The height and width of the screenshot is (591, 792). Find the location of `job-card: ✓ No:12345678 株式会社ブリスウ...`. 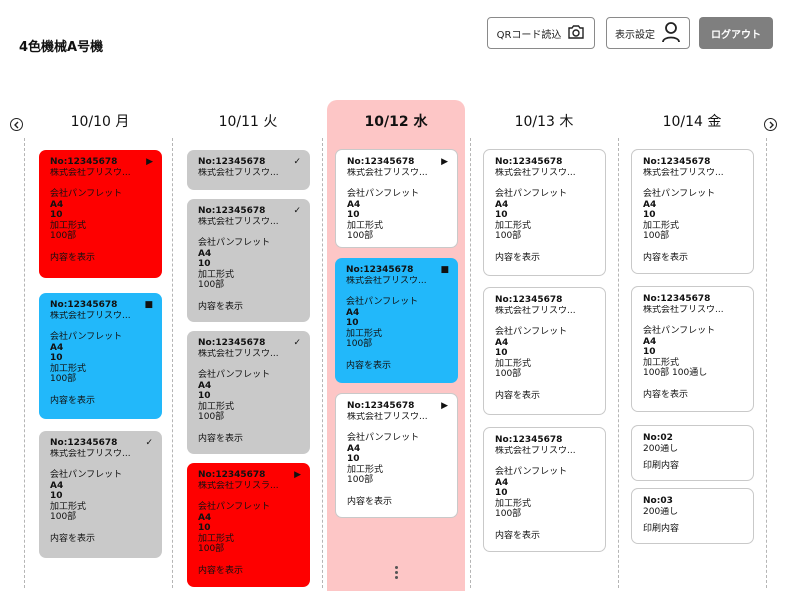

job-card: ✓ No:12345678 株式会社ブリスウ... is located at coordinates (248, 170).